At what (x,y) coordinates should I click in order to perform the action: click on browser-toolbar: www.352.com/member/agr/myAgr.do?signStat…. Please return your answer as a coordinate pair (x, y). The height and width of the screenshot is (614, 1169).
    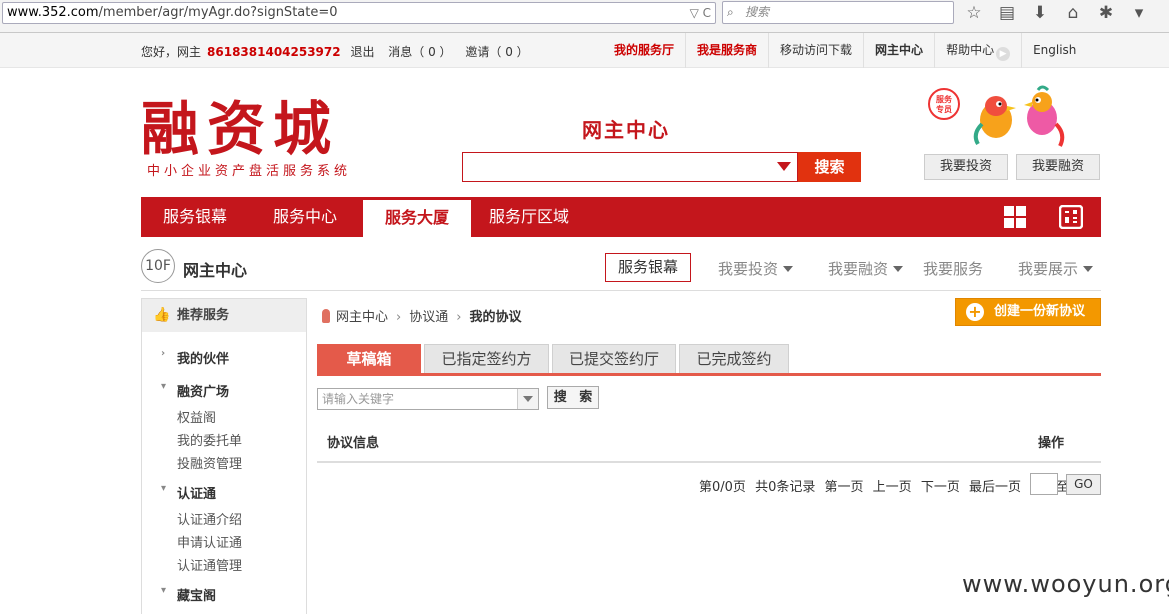
    Looking at the image, I should click on (584, 16).